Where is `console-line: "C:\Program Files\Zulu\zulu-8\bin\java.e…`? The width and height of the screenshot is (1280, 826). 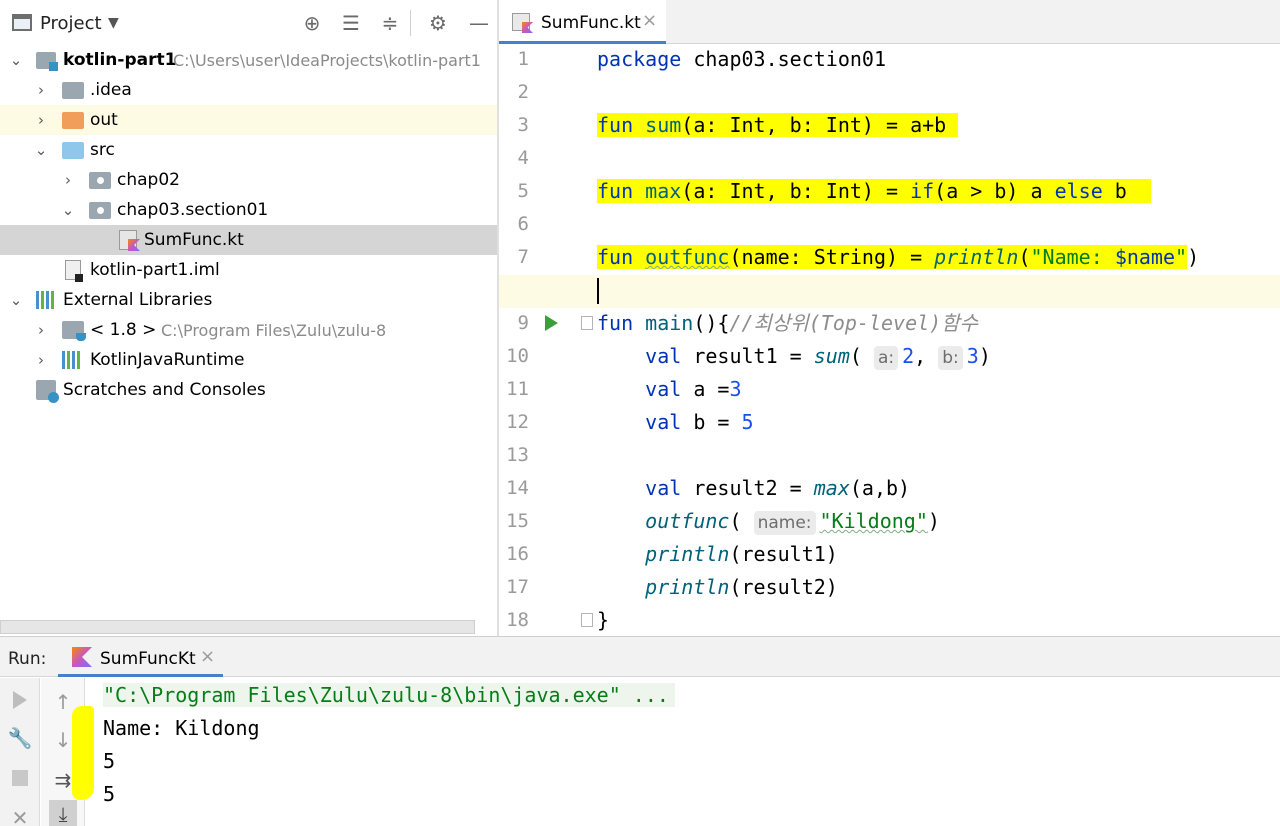
console-line: "C:\Program Files\Zulu\zulu-8\bin\java.e… is located at coordinates (389, 695).